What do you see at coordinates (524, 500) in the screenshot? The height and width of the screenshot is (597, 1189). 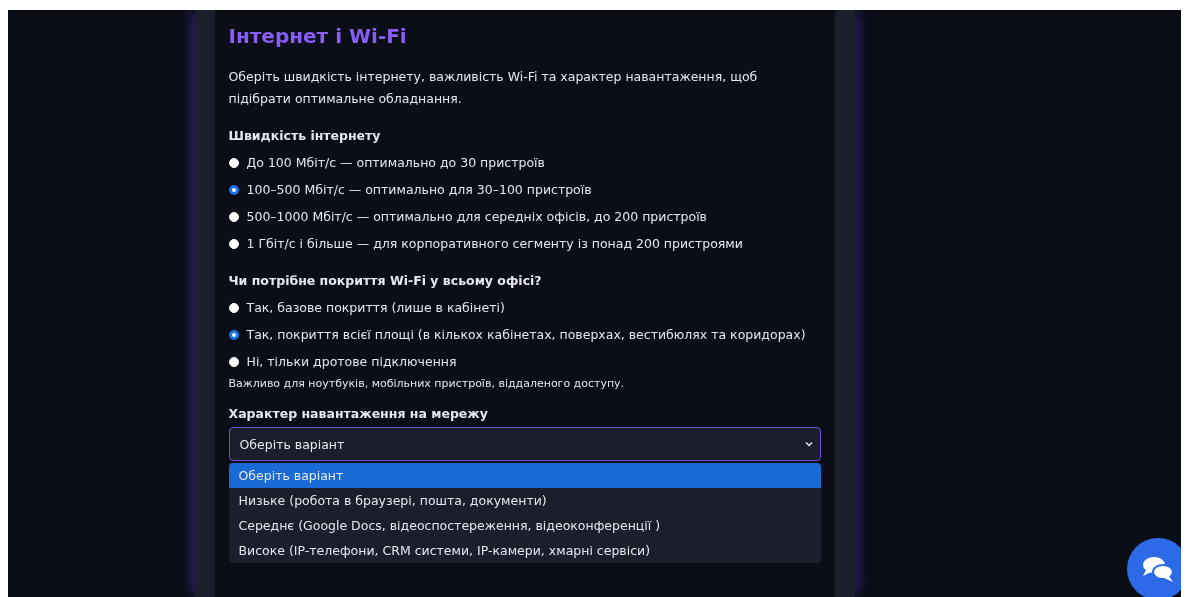 I see `dropdown-option: Низьке (робота в браузері, пошта, документи)` at bounding box center [524, 500].